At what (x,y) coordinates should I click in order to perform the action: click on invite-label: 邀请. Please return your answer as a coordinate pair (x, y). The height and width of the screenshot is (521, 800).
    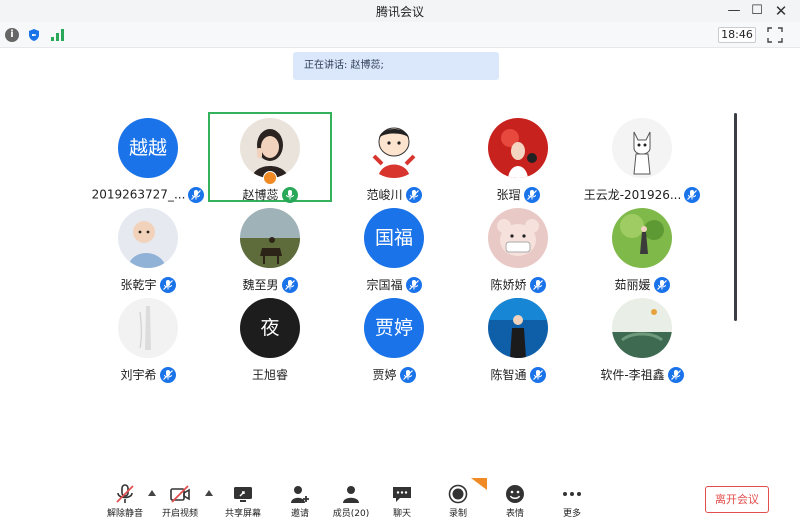
    Looking at the image, I should click on (299, 514).